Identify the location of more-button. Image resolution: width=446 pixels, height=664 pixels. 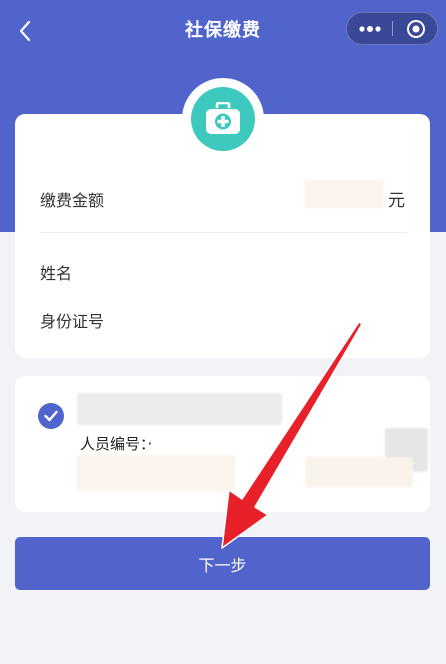
(369, 28).